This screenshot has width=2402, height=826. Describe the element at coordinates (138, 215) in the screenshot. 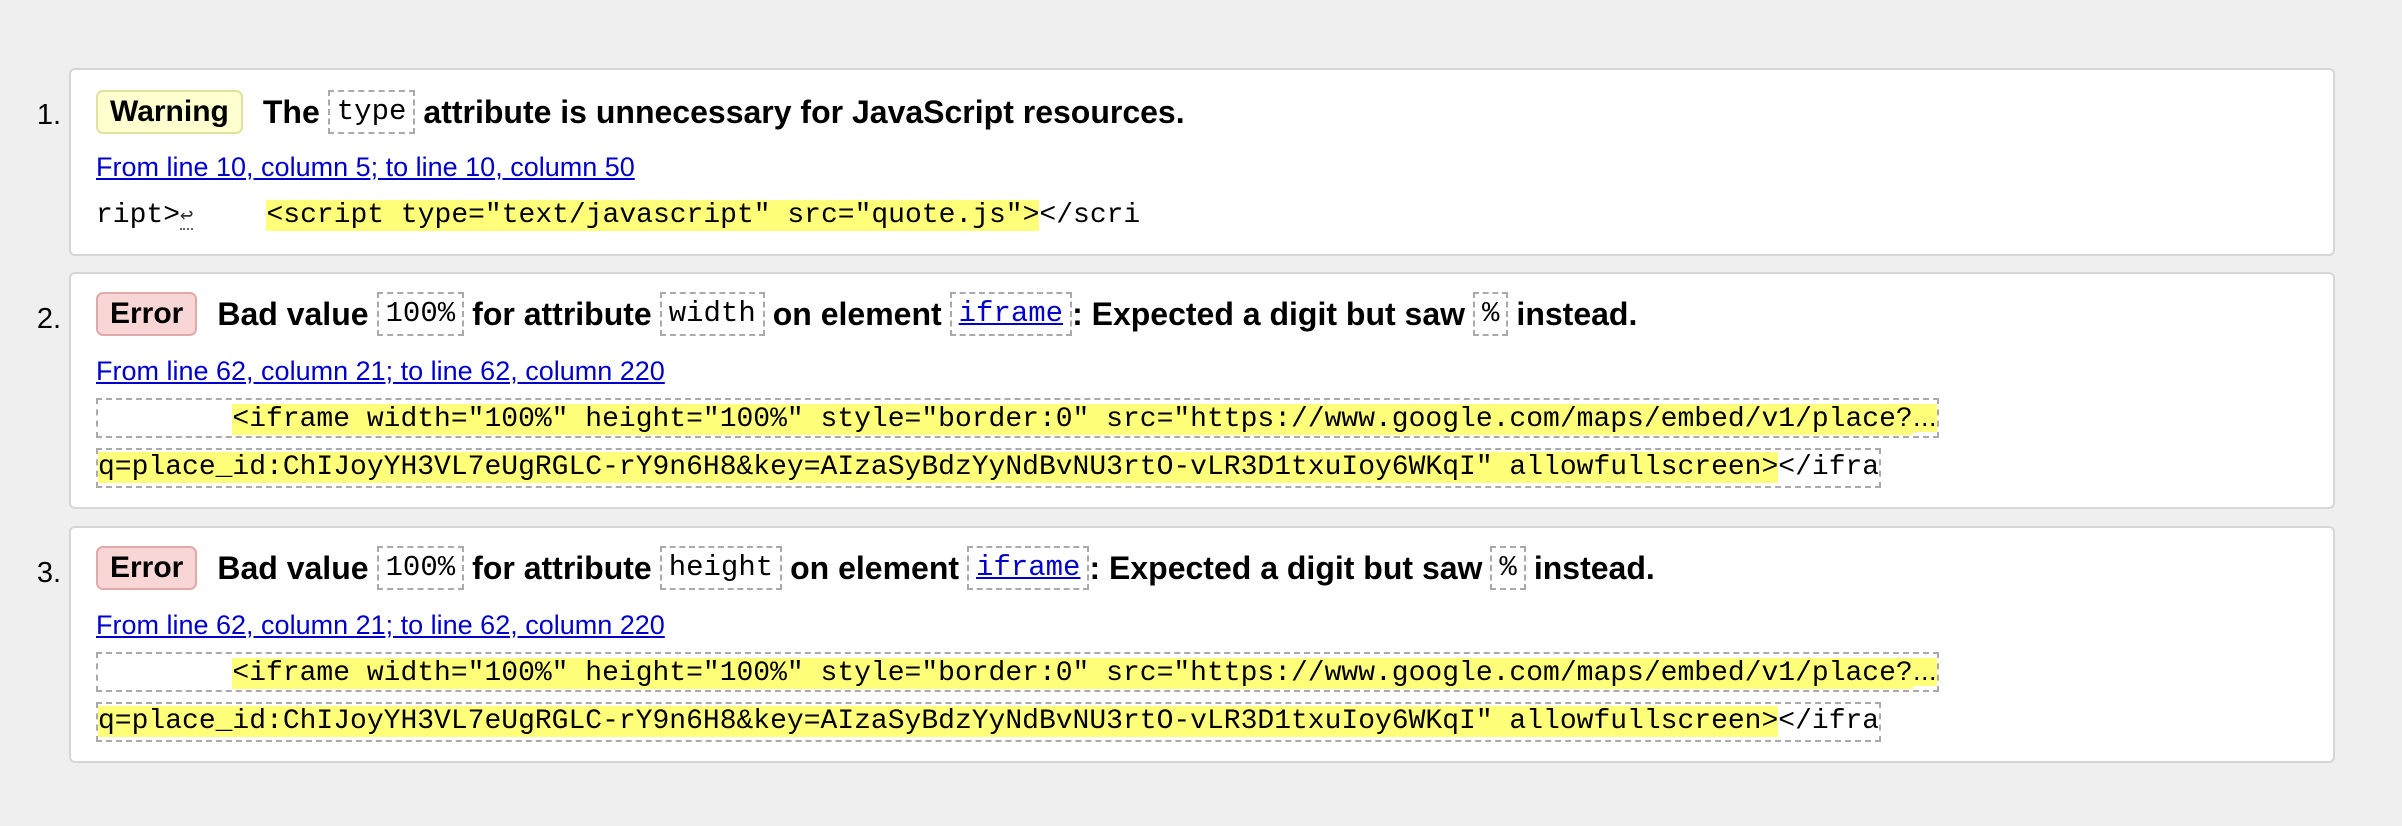

I see `extract-pre: ript>` at that location.